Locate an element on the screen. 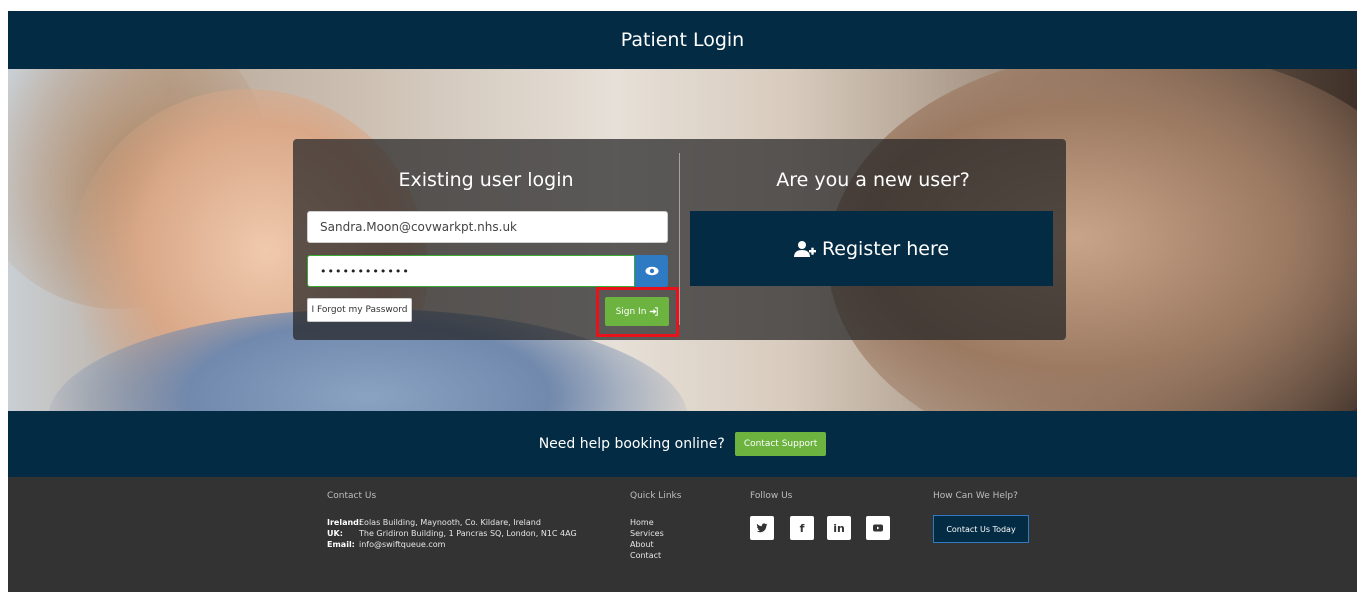  quick-link-services: Services is located at coordinates (647, 533).